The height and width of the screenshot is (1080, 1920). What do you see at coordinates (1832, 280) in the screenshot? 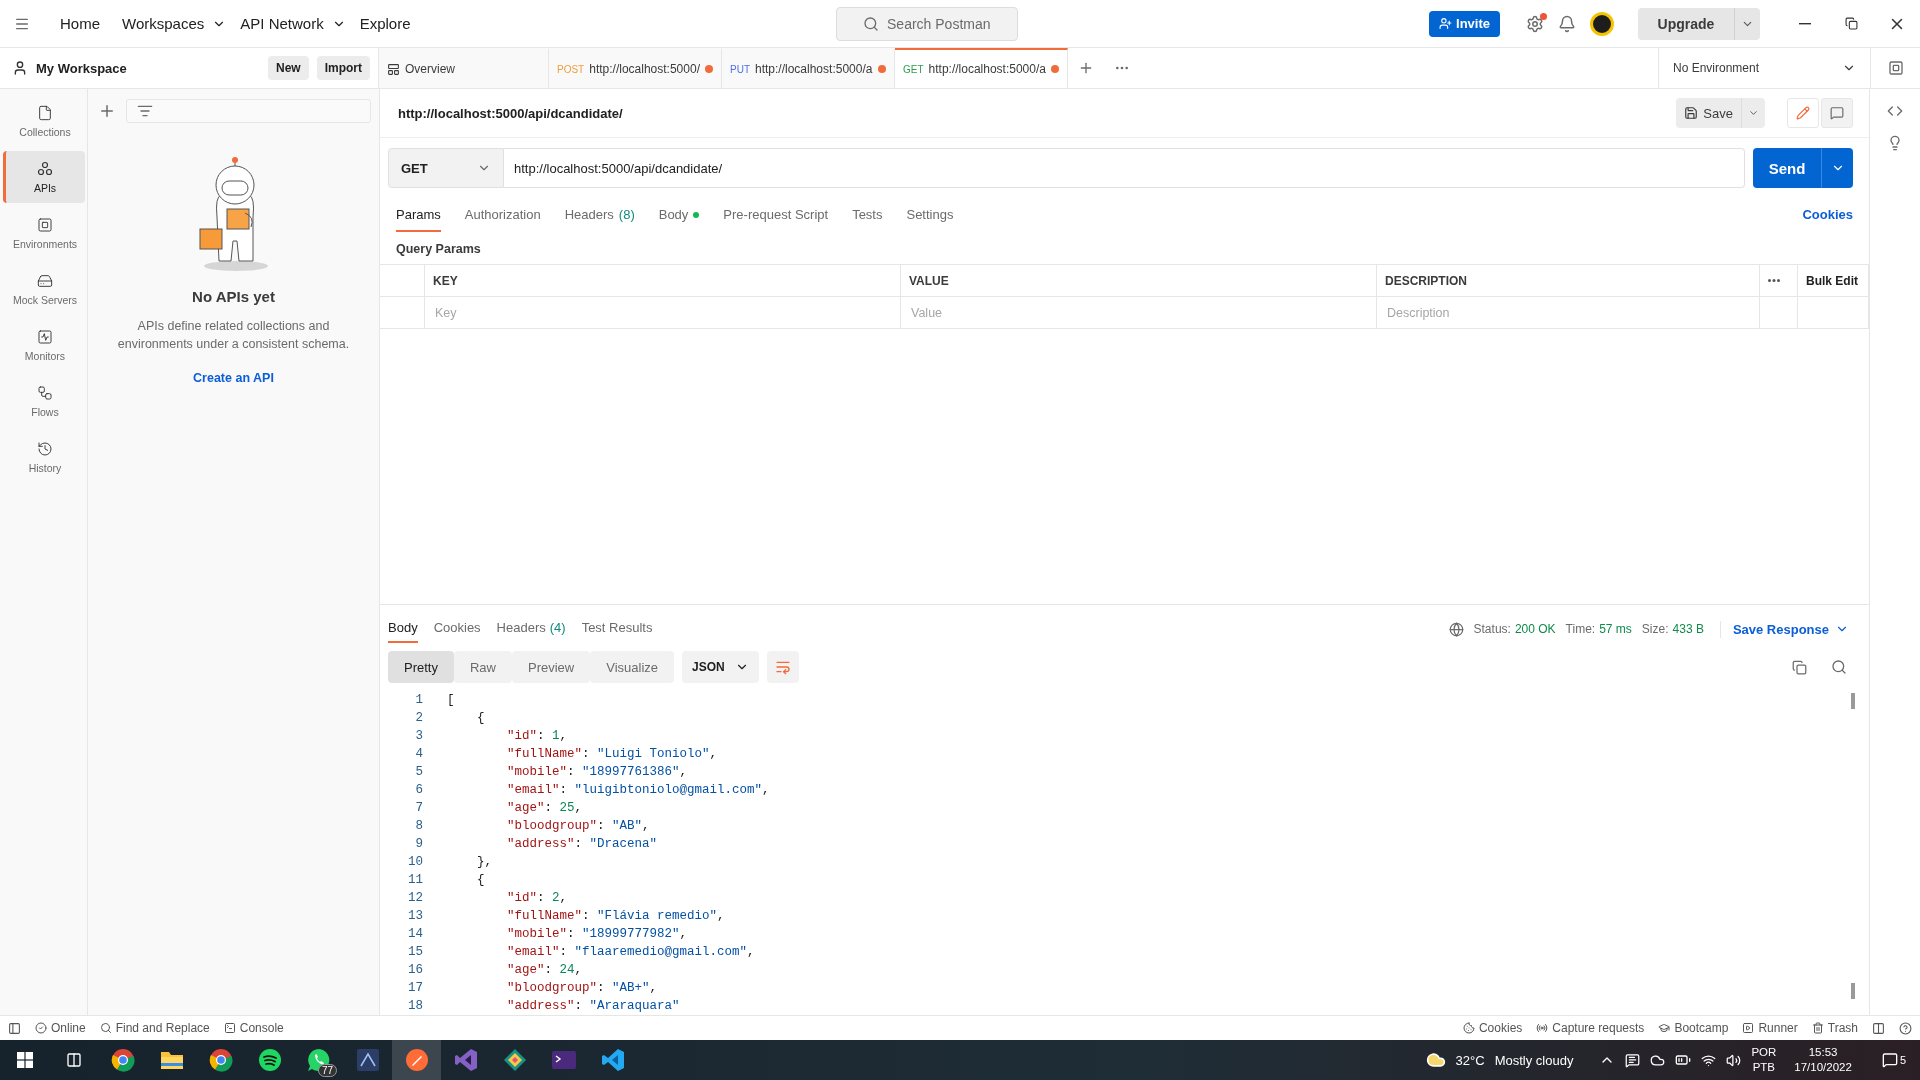
I see `bulk-edit-button: Bulk Edit` at bounding box center [1832, 280].